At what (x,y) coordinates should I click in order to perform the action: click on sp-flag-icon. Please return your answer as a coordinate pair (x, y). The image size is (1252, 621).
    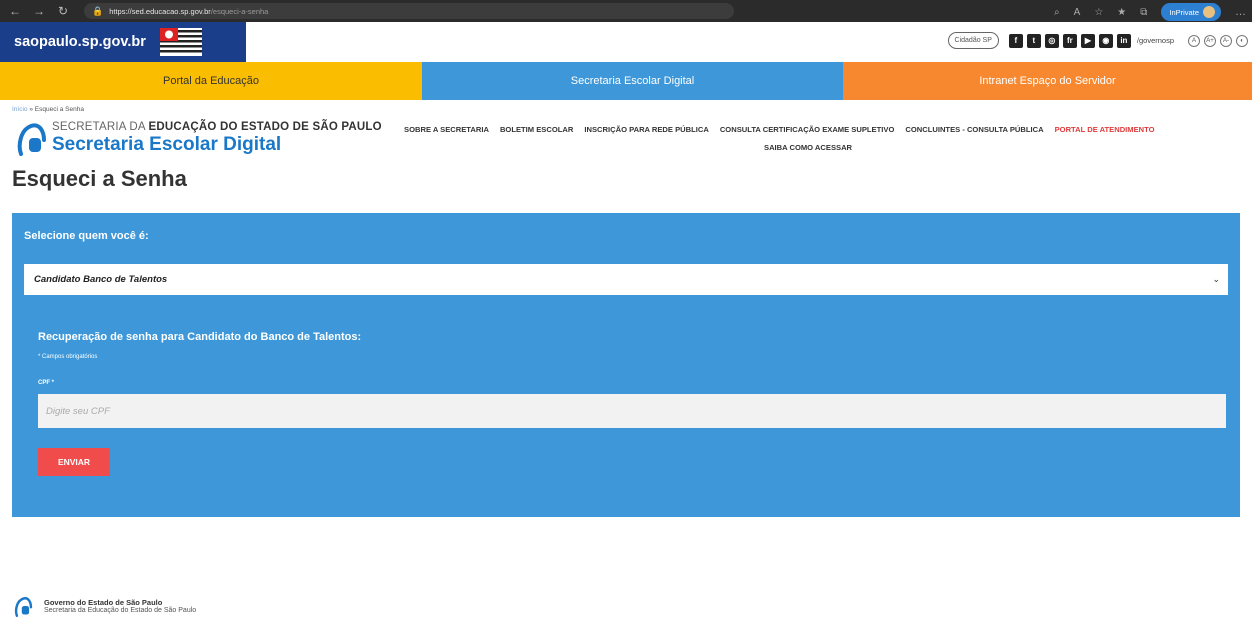
    Looking at the image, I should click on (180, 42).